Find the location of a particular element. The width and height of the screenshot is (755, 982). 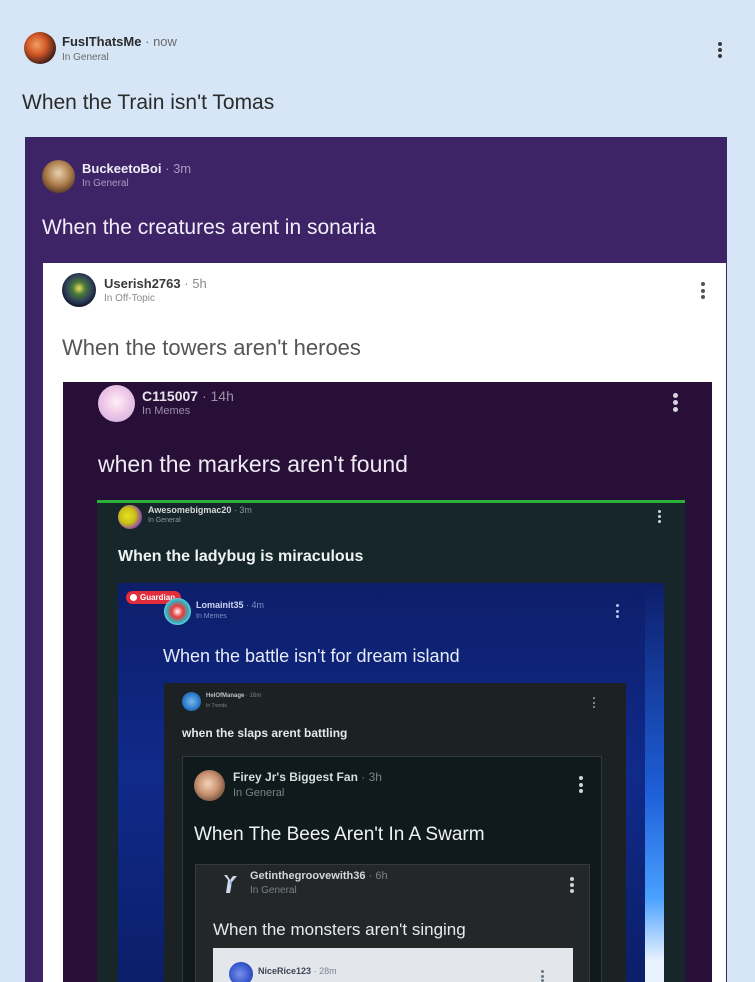

decorative-stripe is located at coordinates (654, 782).